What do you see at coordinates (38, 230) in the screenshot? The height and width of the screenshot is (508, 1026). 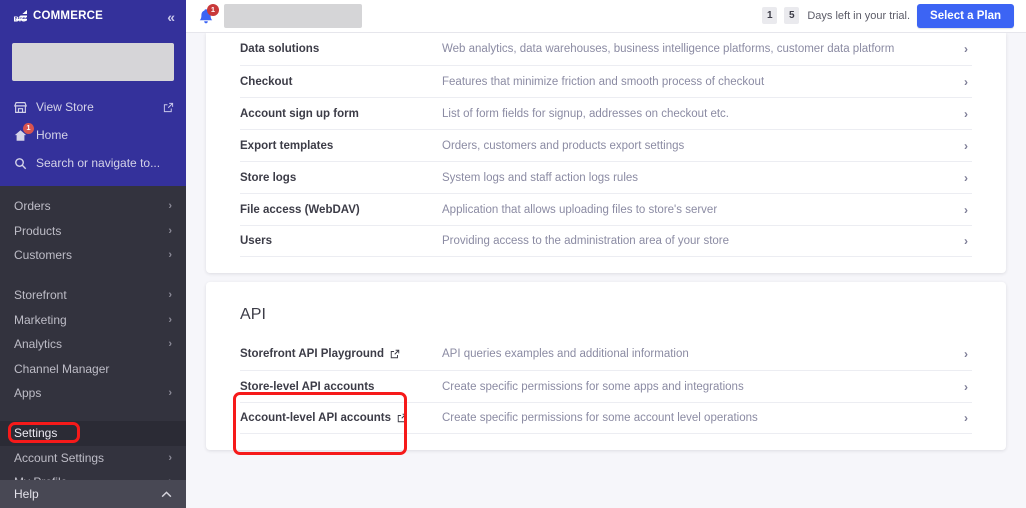 I see `sidebar-item-label: Products` at bounding box center [38, 230].